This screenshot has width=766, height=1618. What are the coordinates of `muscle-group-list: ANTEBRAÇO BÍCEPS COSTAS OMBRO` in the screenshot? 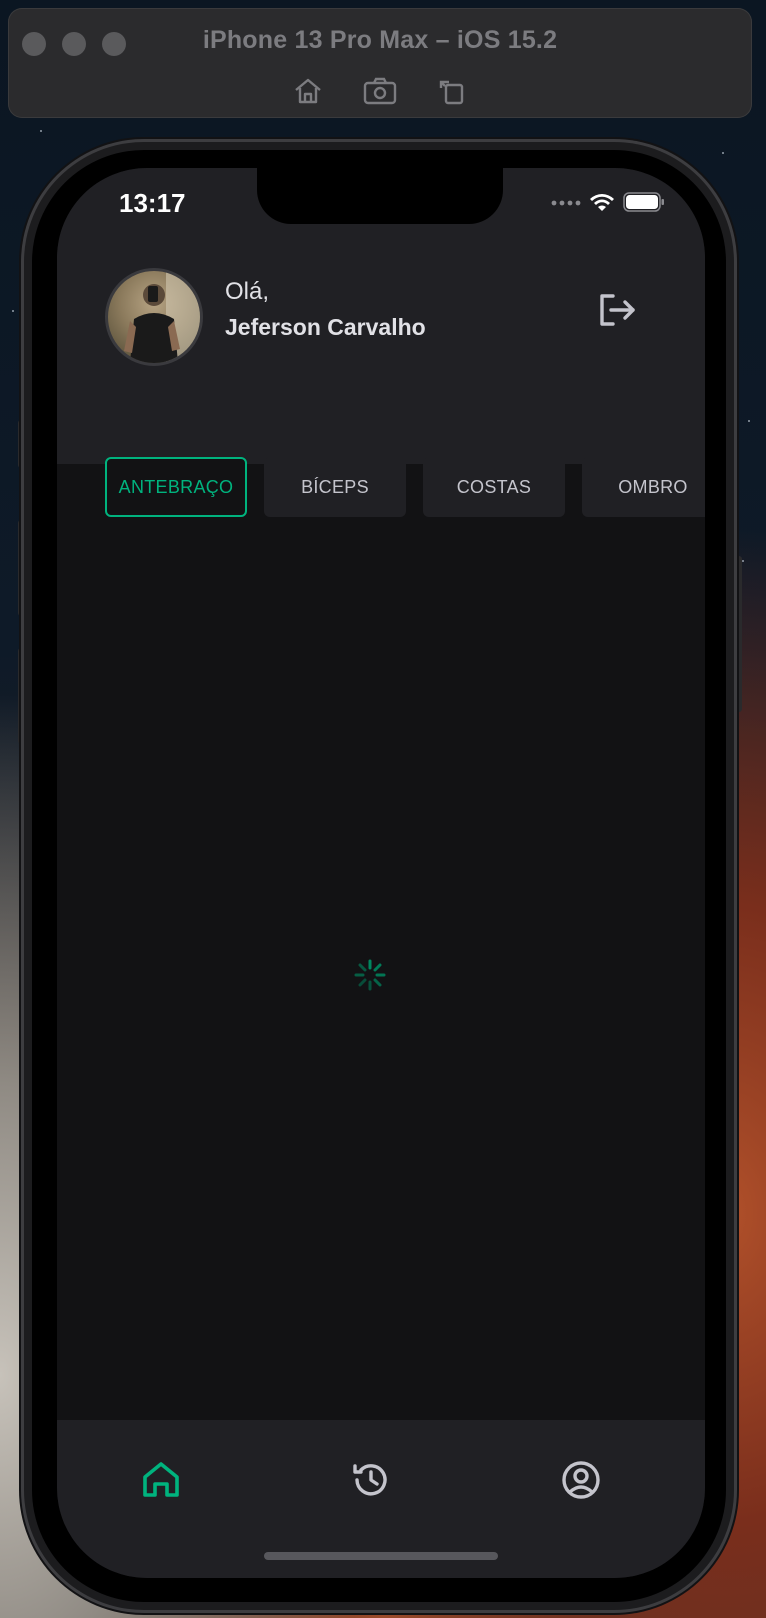 It's located at (405, 487).